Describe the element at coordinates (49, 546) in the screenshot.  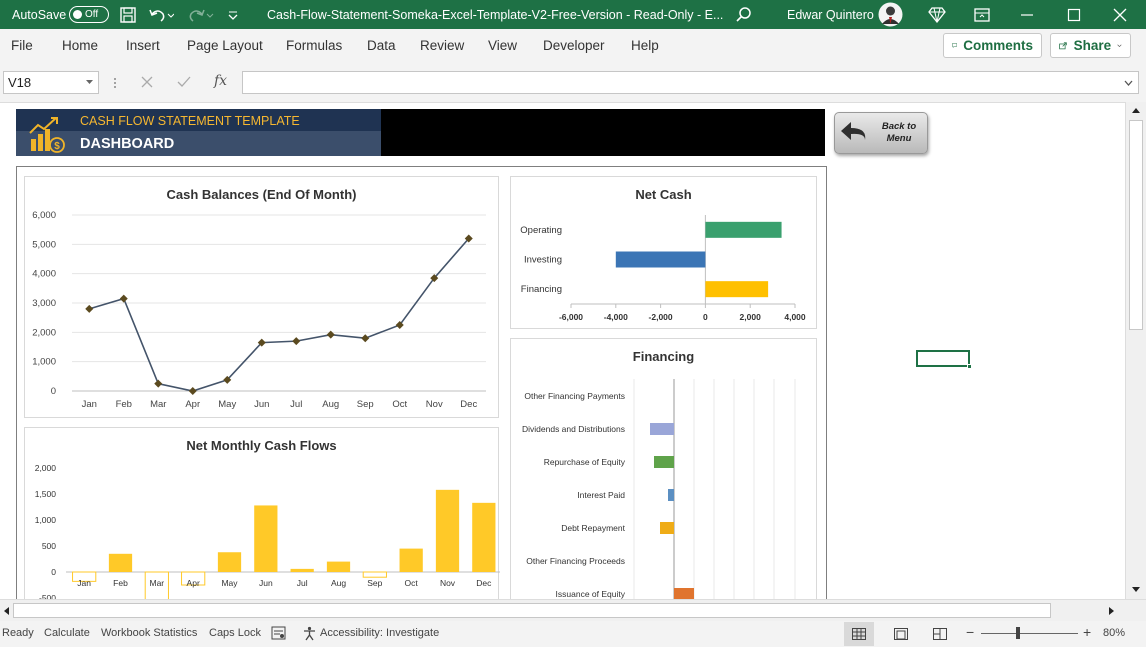
I see `y-tick-label: 500` at that location.